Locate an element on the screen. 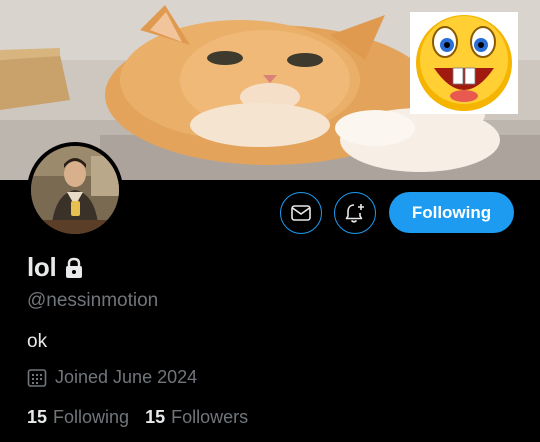 The height and width of the screenshot is (442, 540). bell-plus-icon is located at coordinates (354, 213).